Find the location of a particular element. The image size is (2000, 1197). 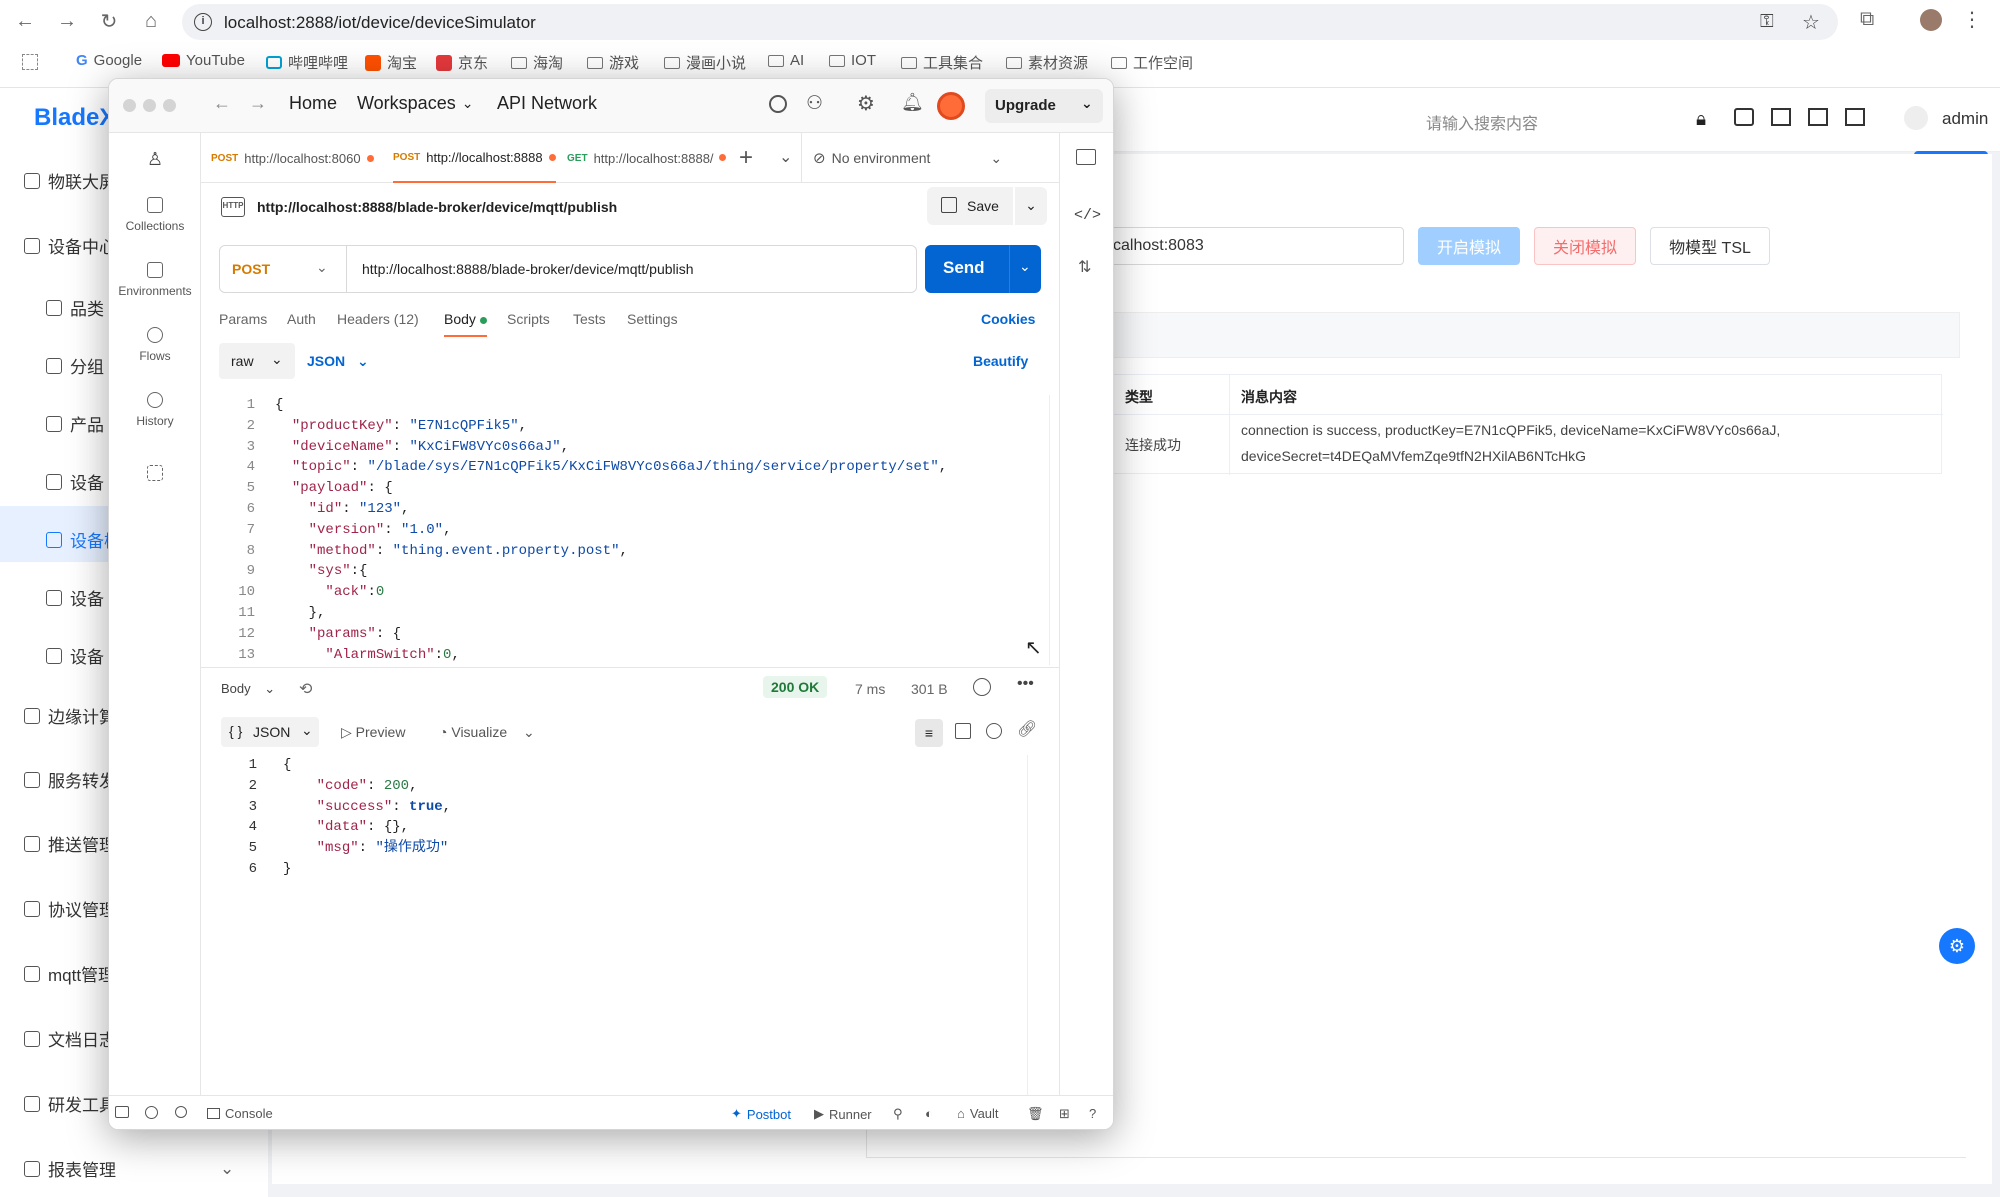

body-mode-select: raw ⌄ is located at coordinates (257, 361).